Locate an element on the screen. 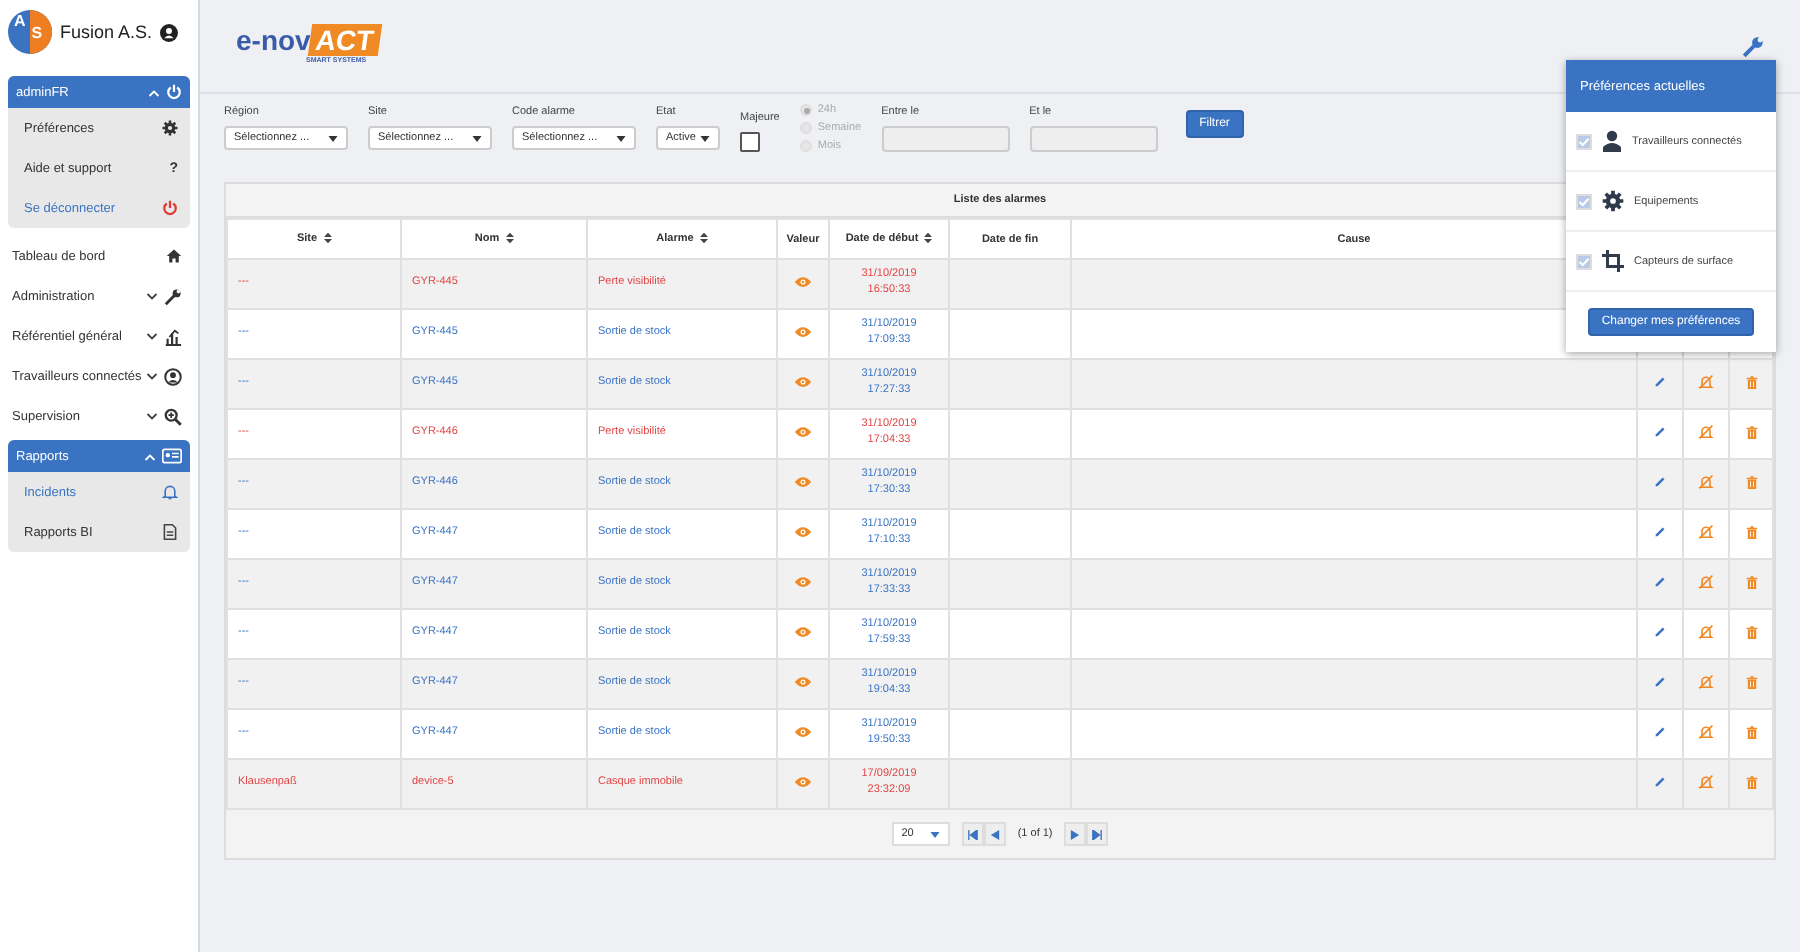 The width and height of the screenshot is (1800, 952). logo-letter: A is located at coordinates (20, 24).